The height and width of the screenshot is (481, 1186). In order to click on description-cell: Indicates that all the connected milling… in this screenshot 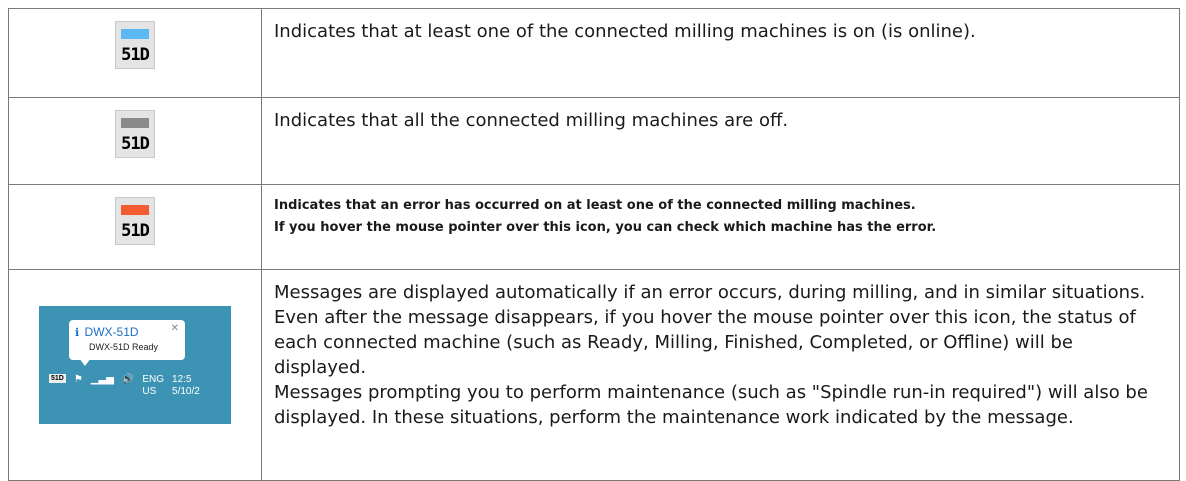, I will do `click(721, 141)`.